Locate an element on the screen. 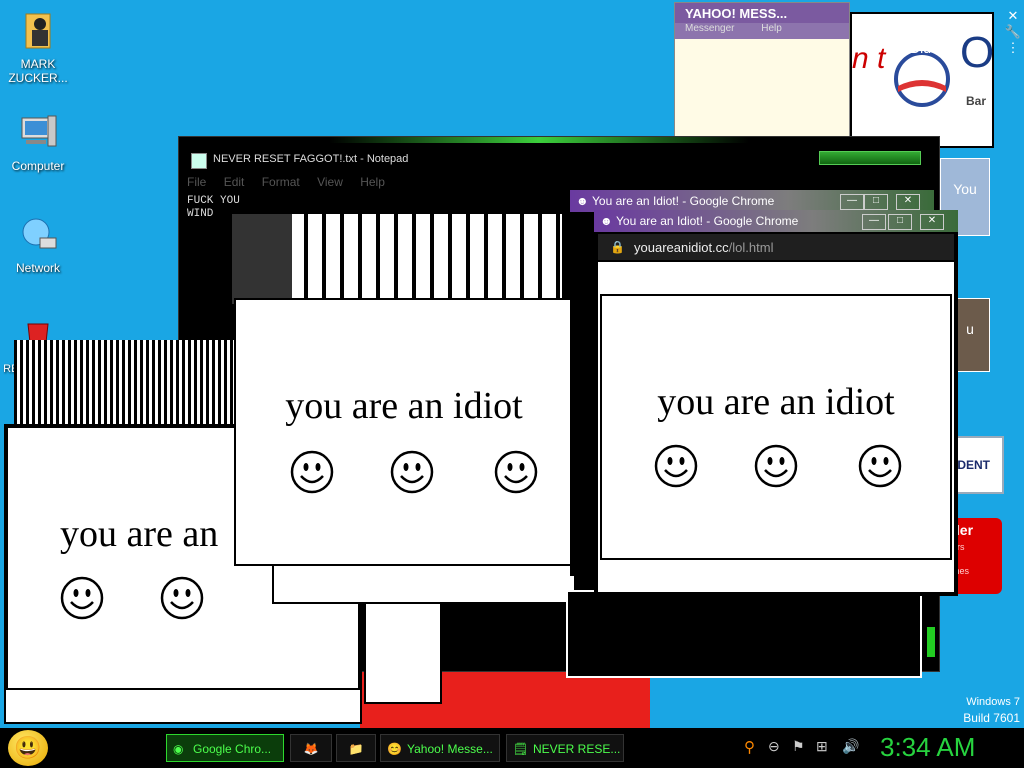 The width and height of the screenshot is (1024, 768). yahoo-icon: 😊 is located at coordinates (394, 749).